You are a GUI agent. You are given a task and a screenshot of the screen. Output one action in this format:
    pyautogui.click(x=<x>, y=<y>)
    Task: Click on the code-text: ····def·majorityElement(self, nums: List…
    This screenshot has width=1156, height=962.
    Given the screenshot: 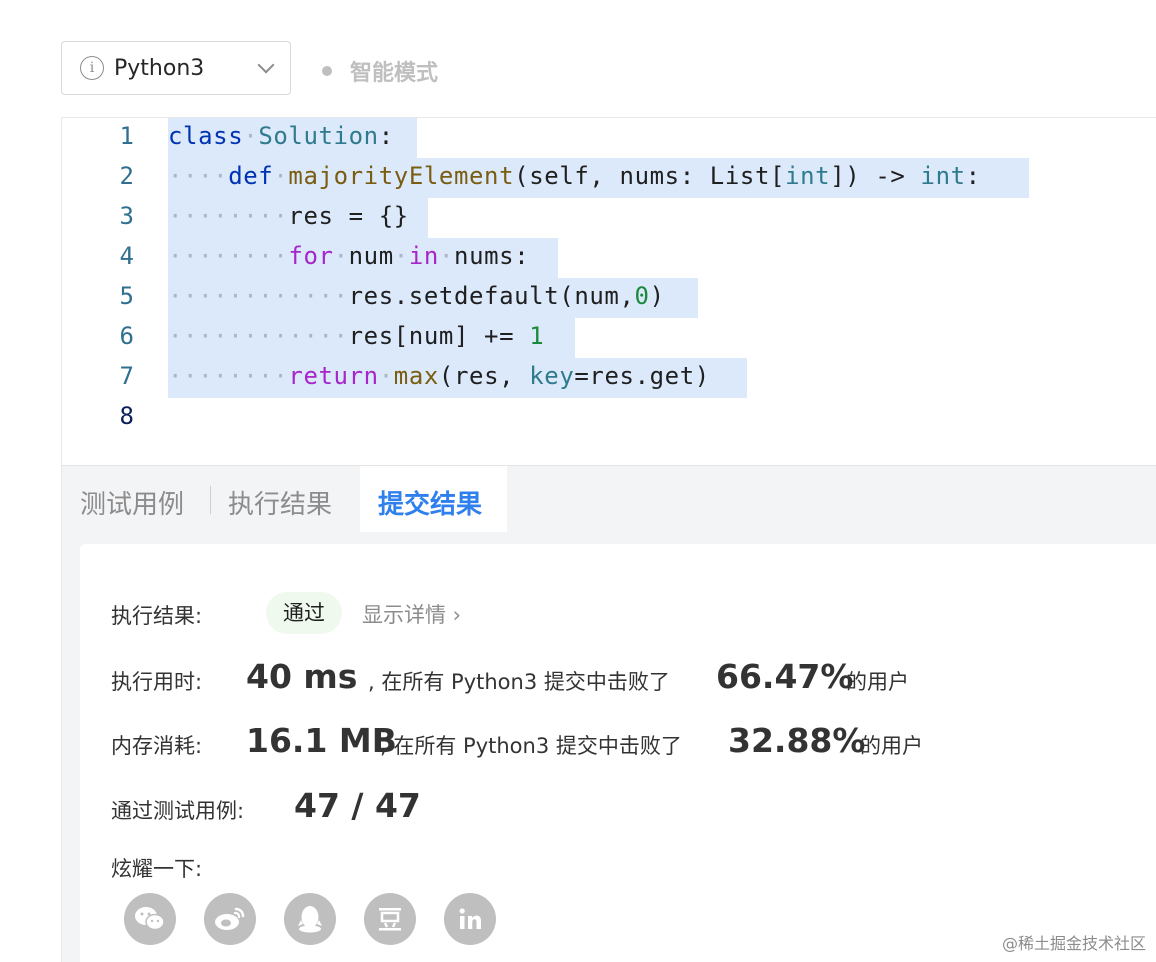 What is the action you would take?
    pyautogui.click(x=574, y=176)
    